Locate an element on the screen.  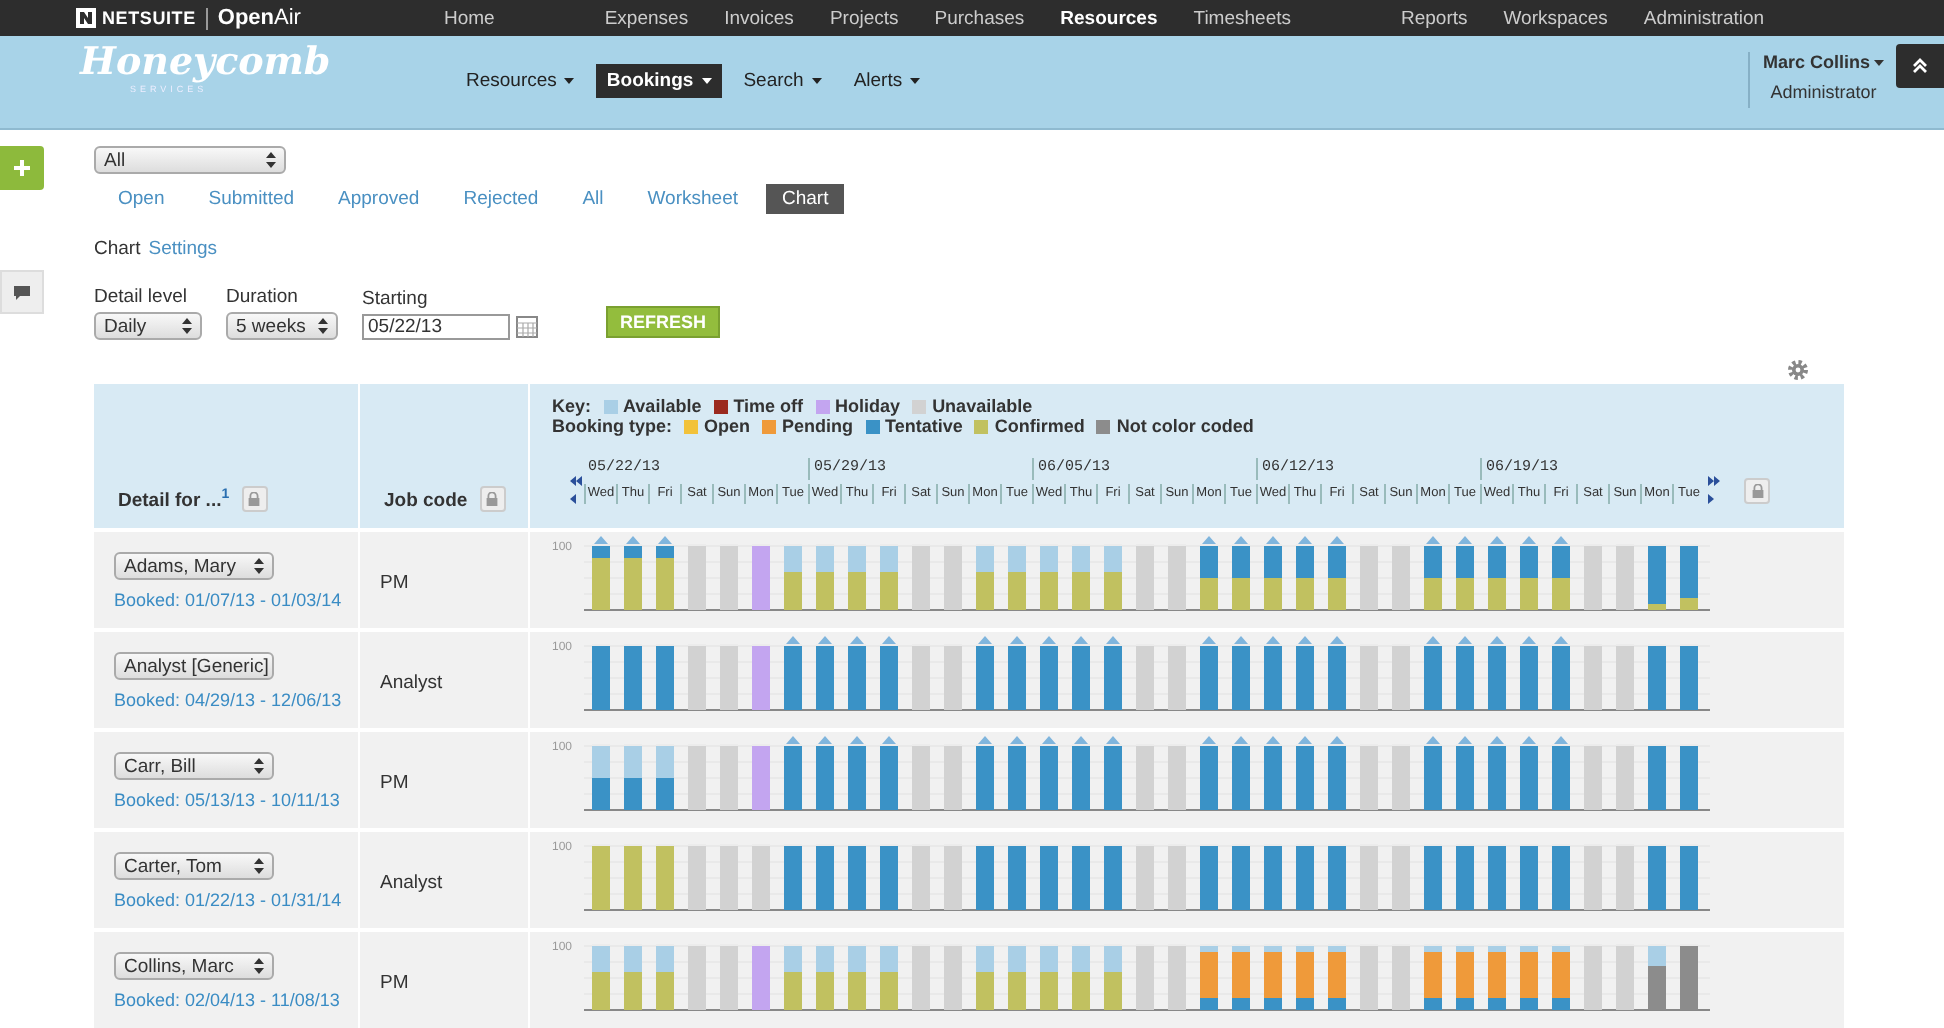
collapse-button is located at coordinates (1920, 66).